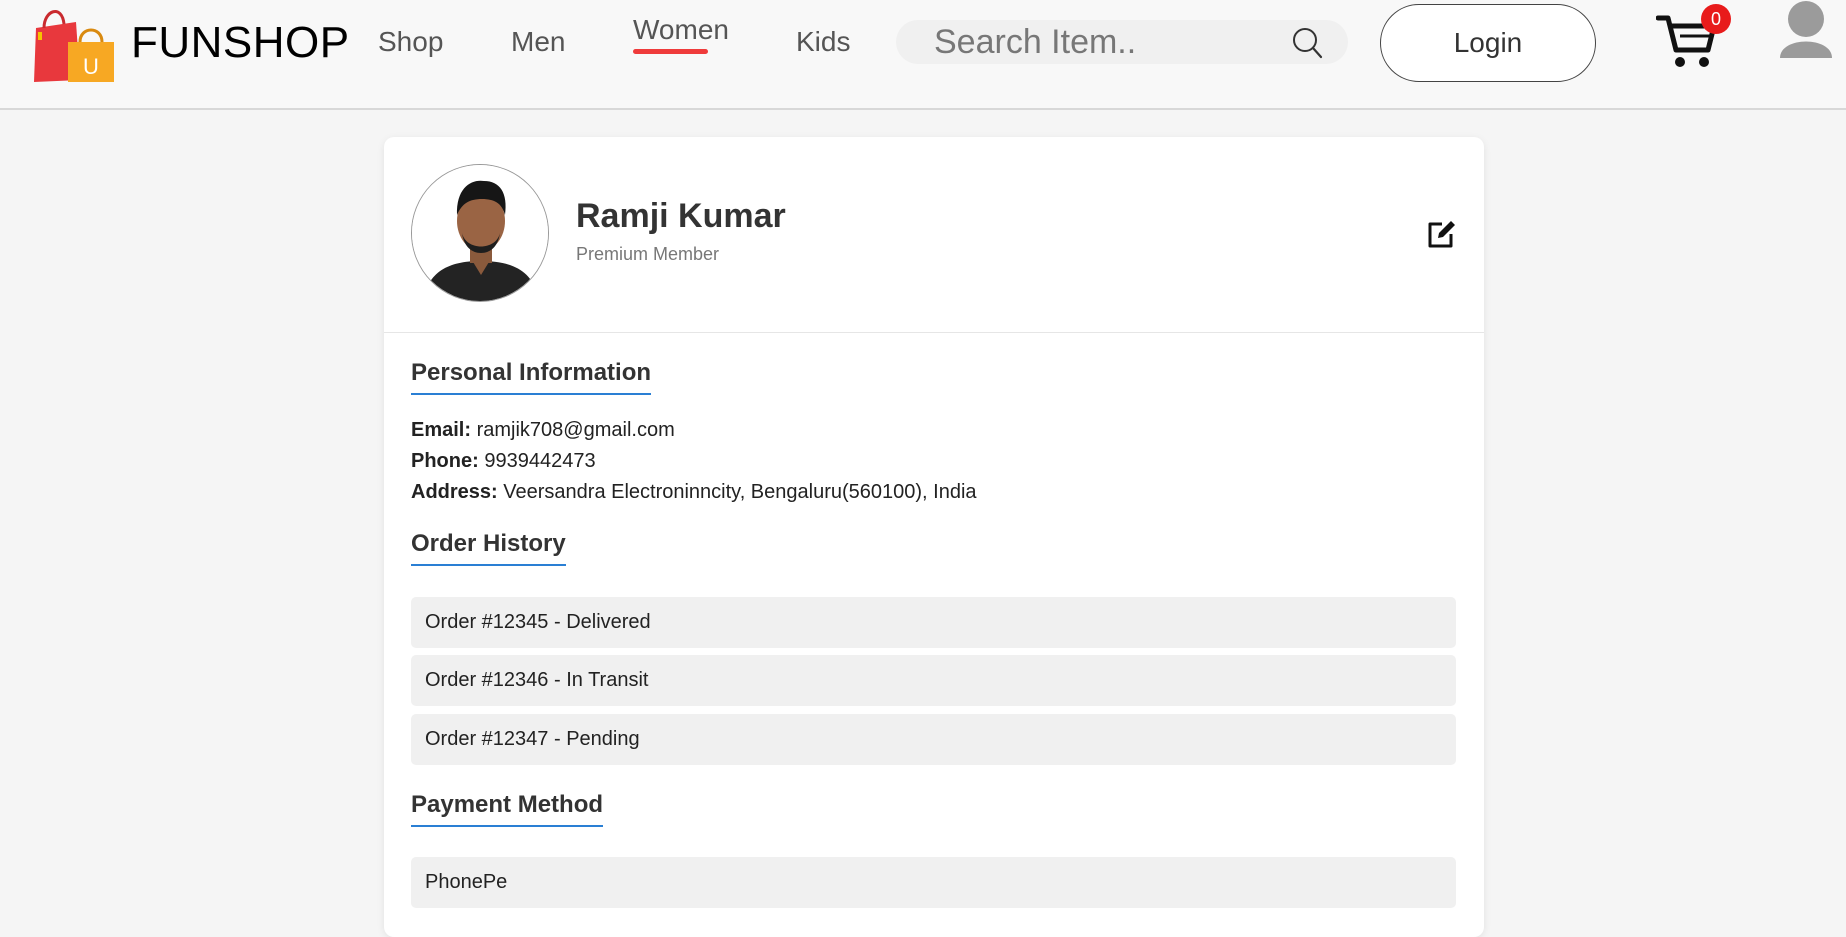 Image resolution: width=1846 pixels, height=937 pixels. What do you see at coordinates (1441, 234) in the screenshot?
I see `edit-icon` at bounding box center [1441, 234].